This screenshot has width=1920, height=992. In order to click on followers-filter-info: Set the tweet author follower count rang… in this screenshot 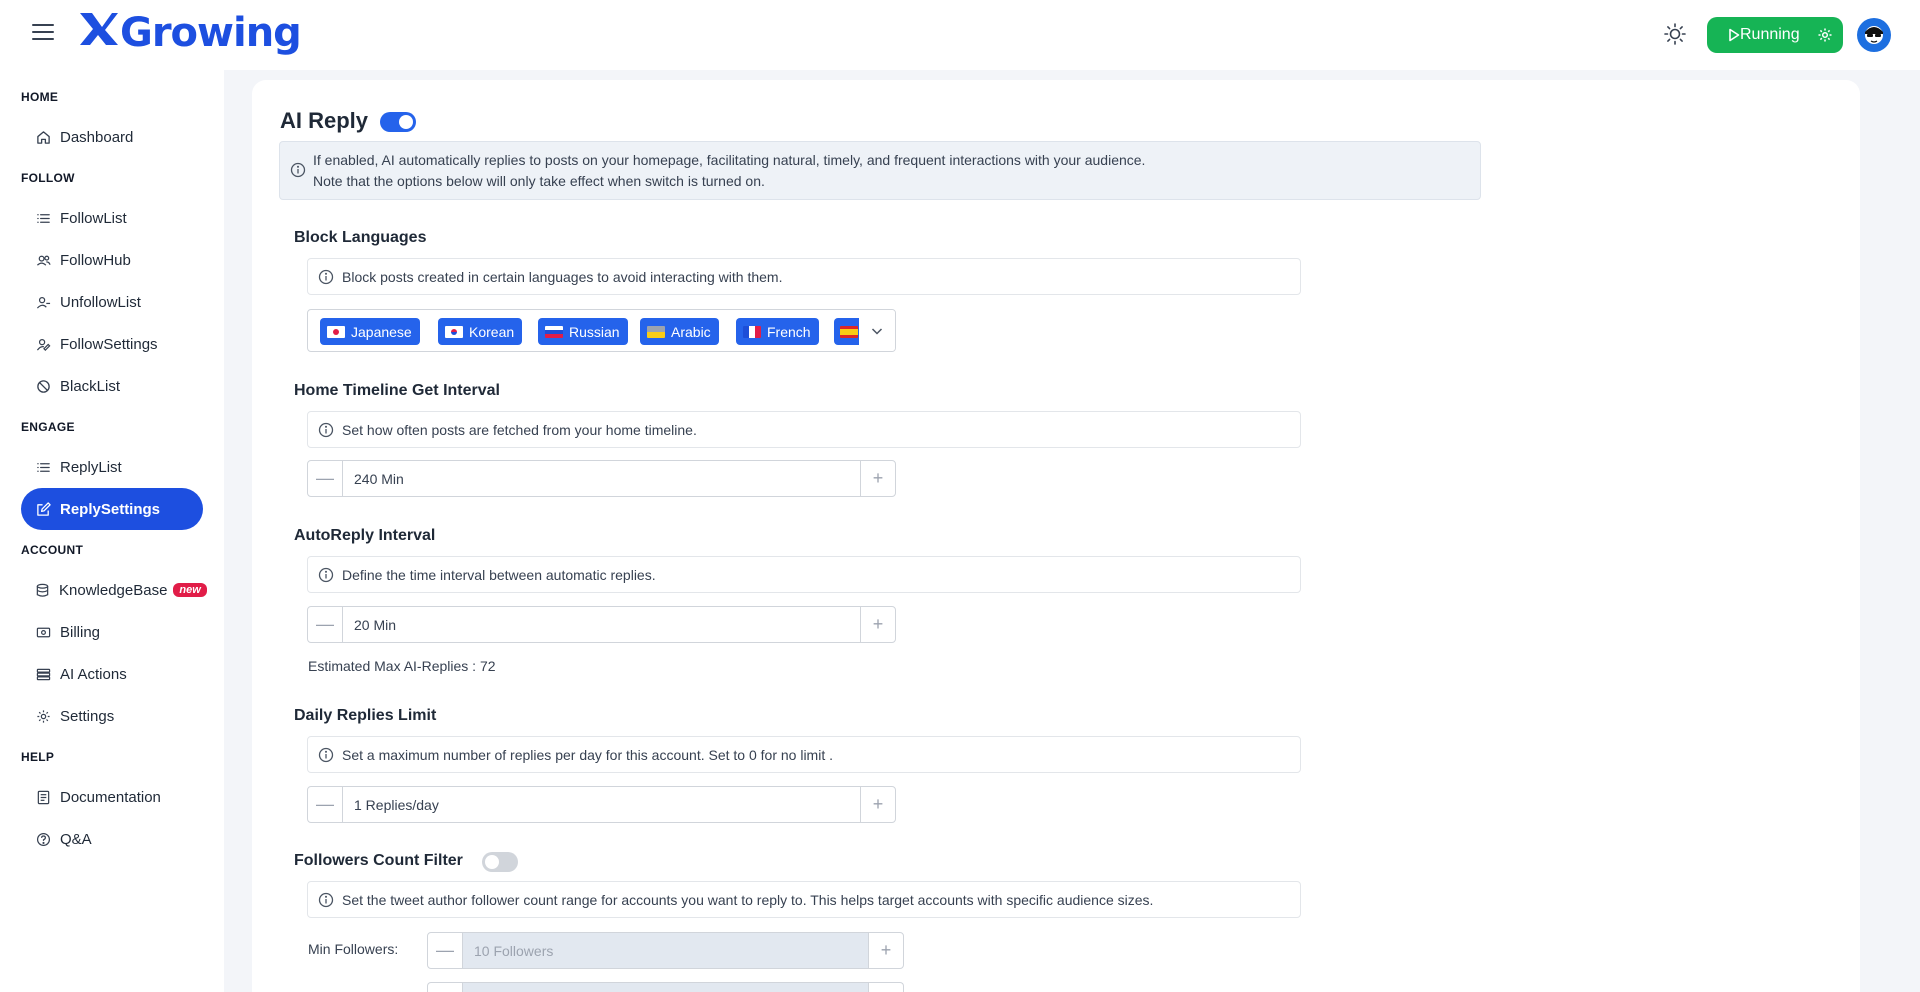, I will do `click(804, 899)`.